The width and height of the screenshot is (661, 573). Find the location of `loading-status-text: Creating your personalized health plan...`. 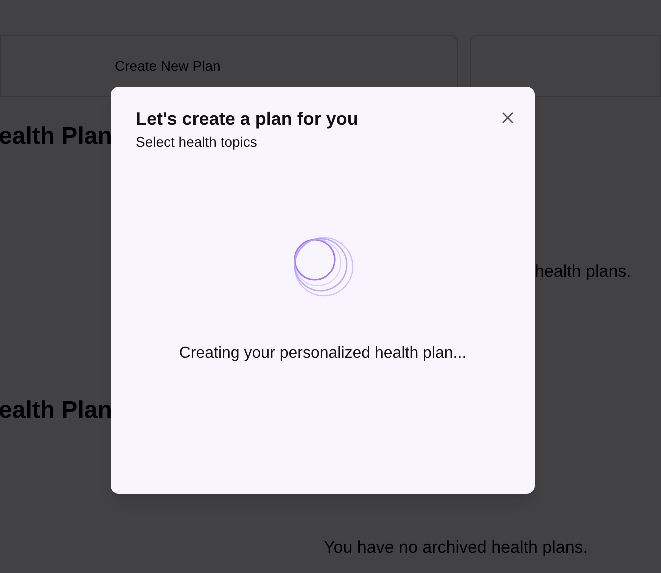

loading-status-text: Creating your personalized health plan... is located at coordinates (323, 354).